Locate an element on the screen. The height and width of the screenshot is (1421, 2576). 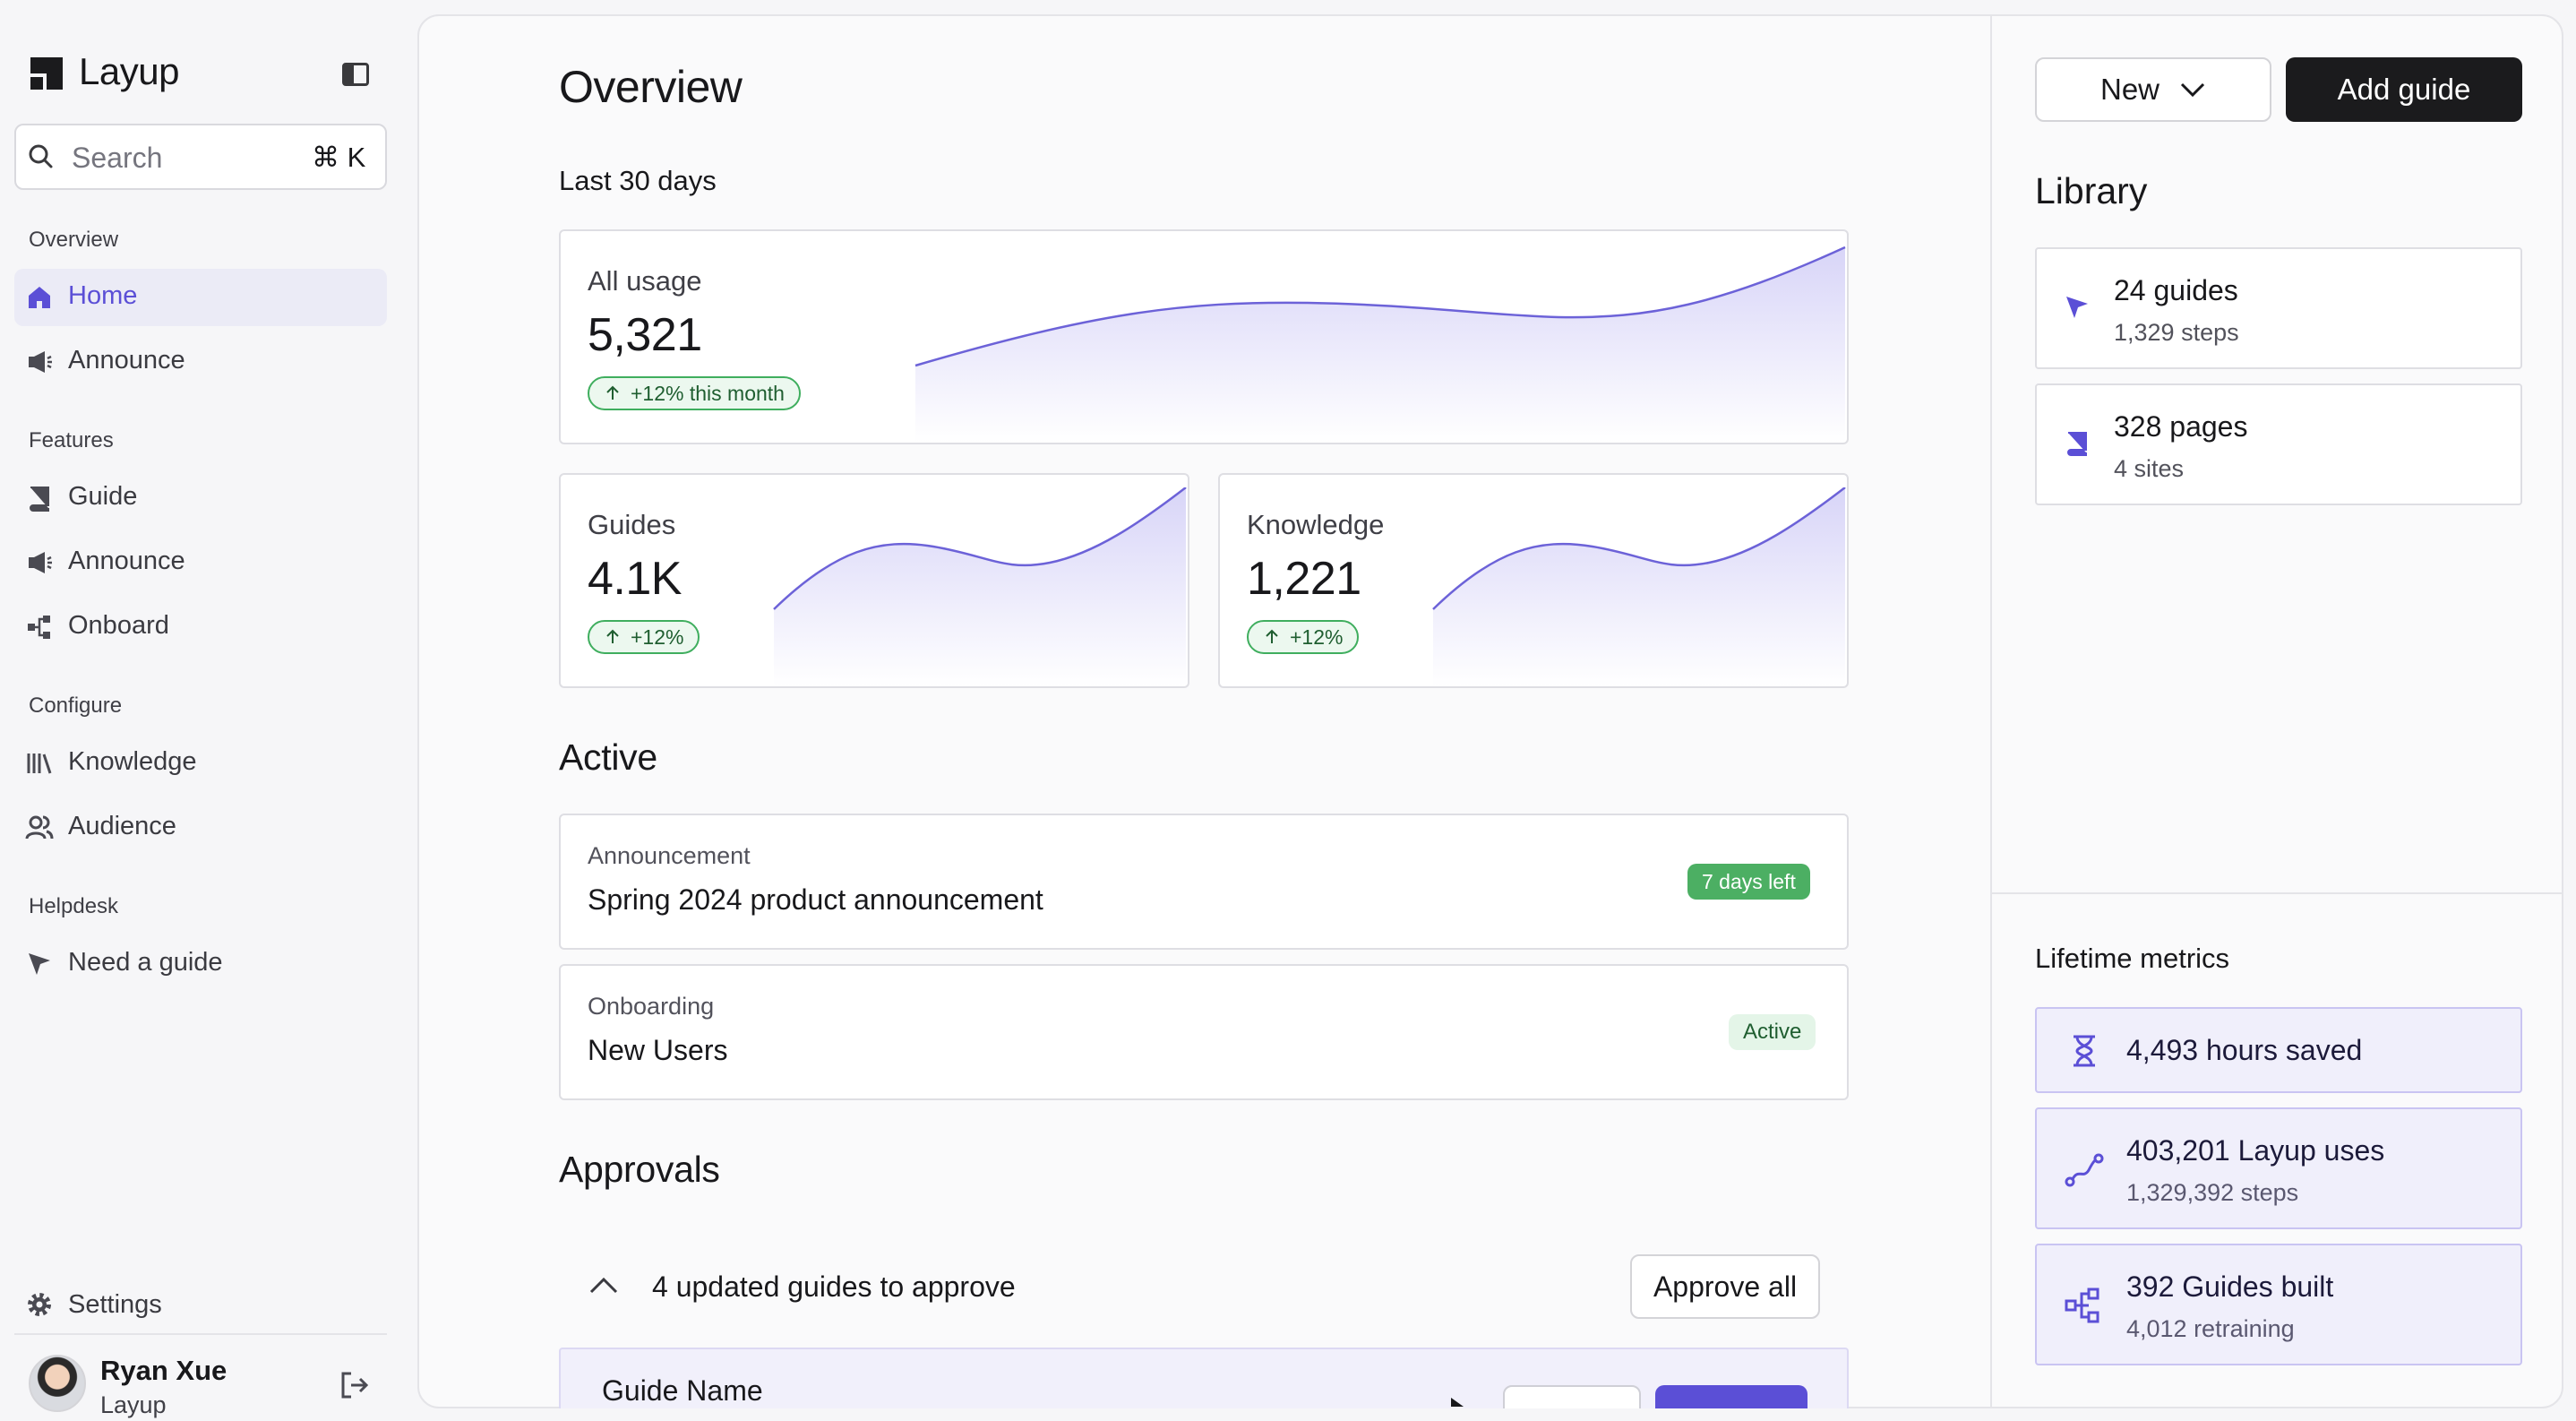
search-shortcut: ⌘ K is located at coordinates (339, 157).